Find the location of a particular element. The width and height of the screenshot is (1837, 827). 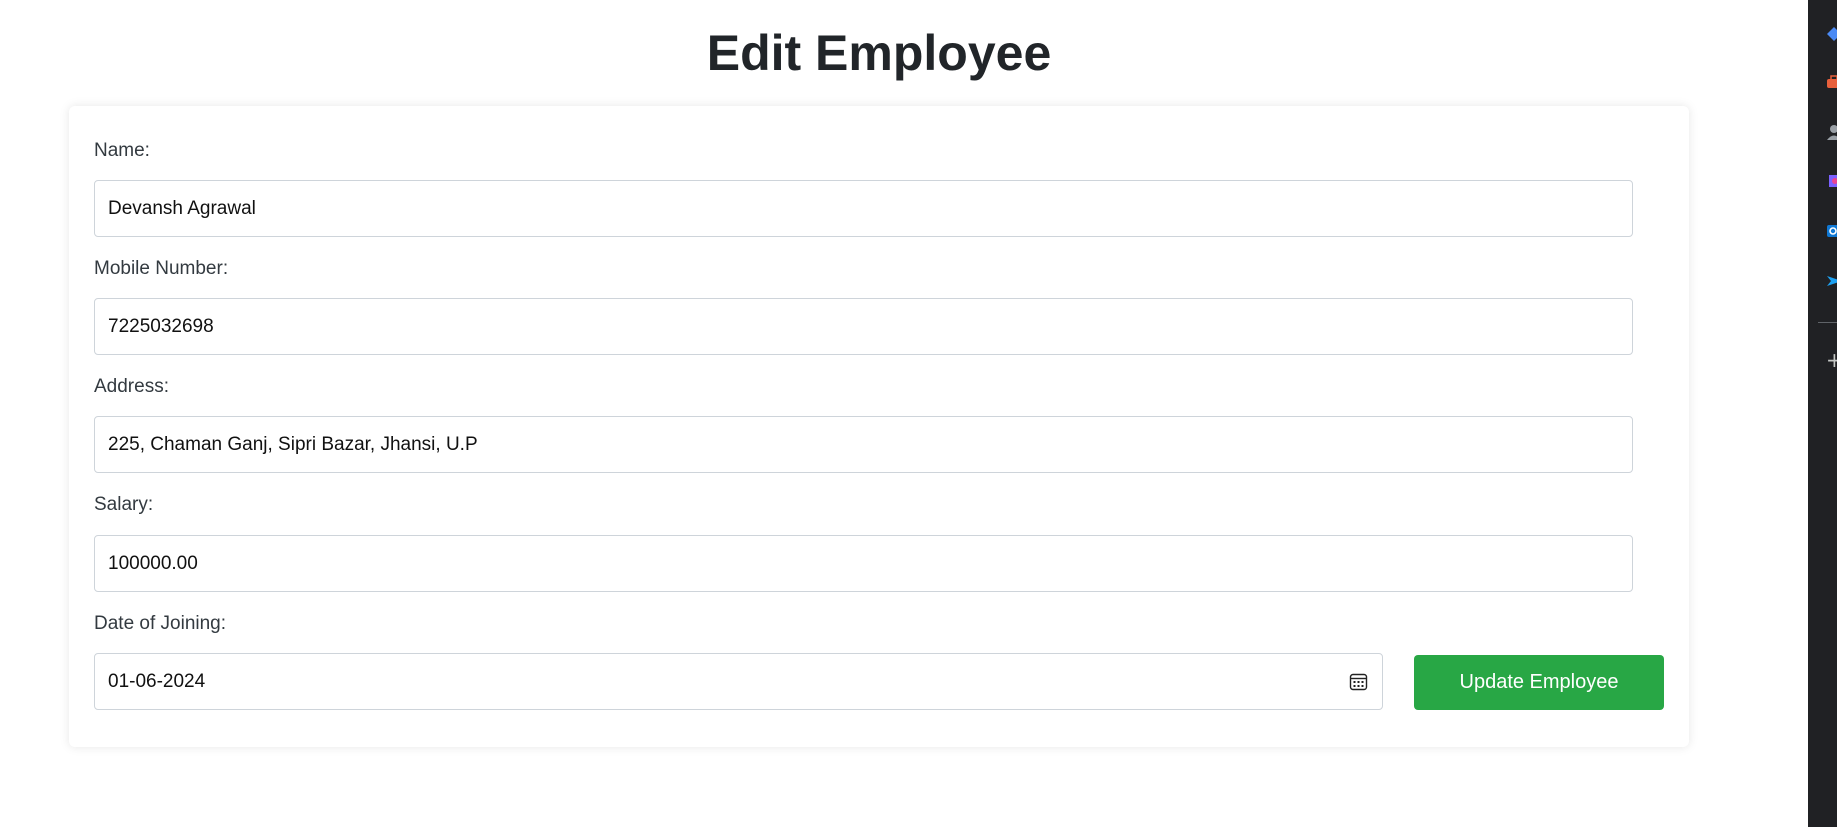

send-icon is located at coordinates (1831, 281).